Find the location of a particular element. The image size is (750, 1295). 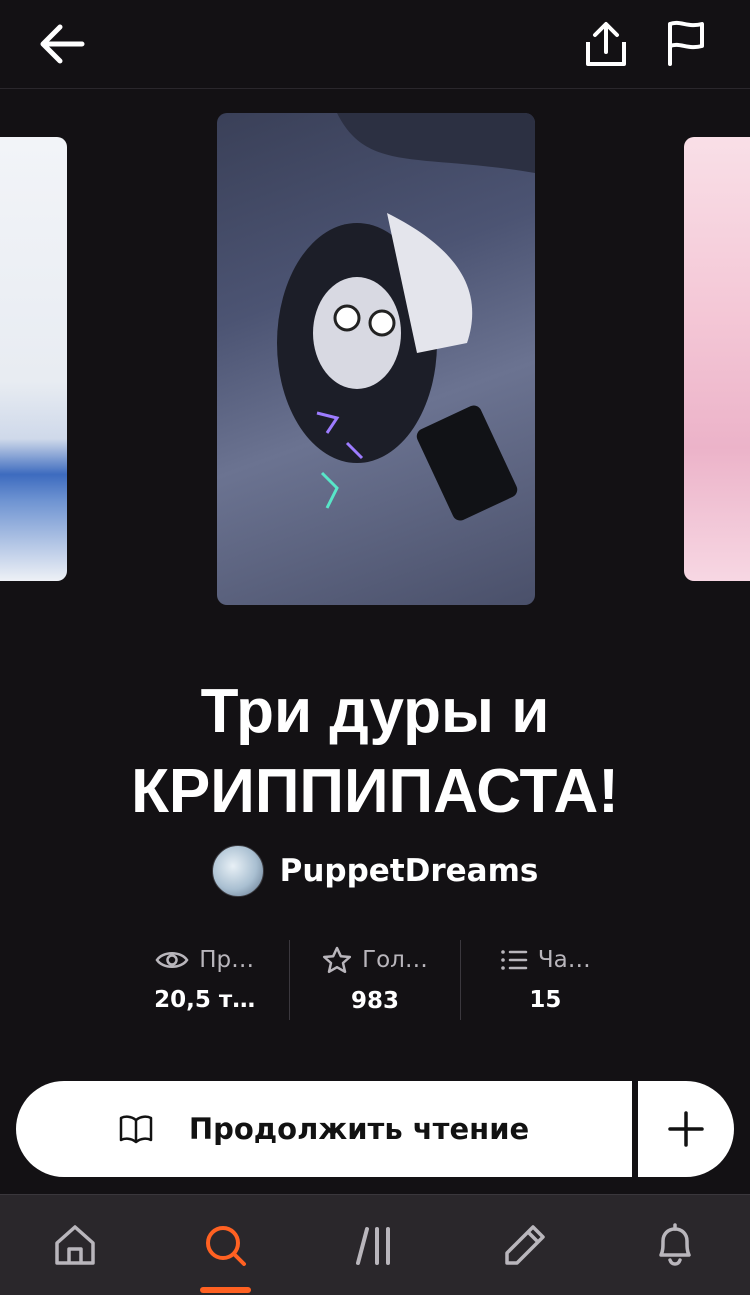

story-title: Три дуры и КРИППИПАСТА! is located at coordinates (375, 752).